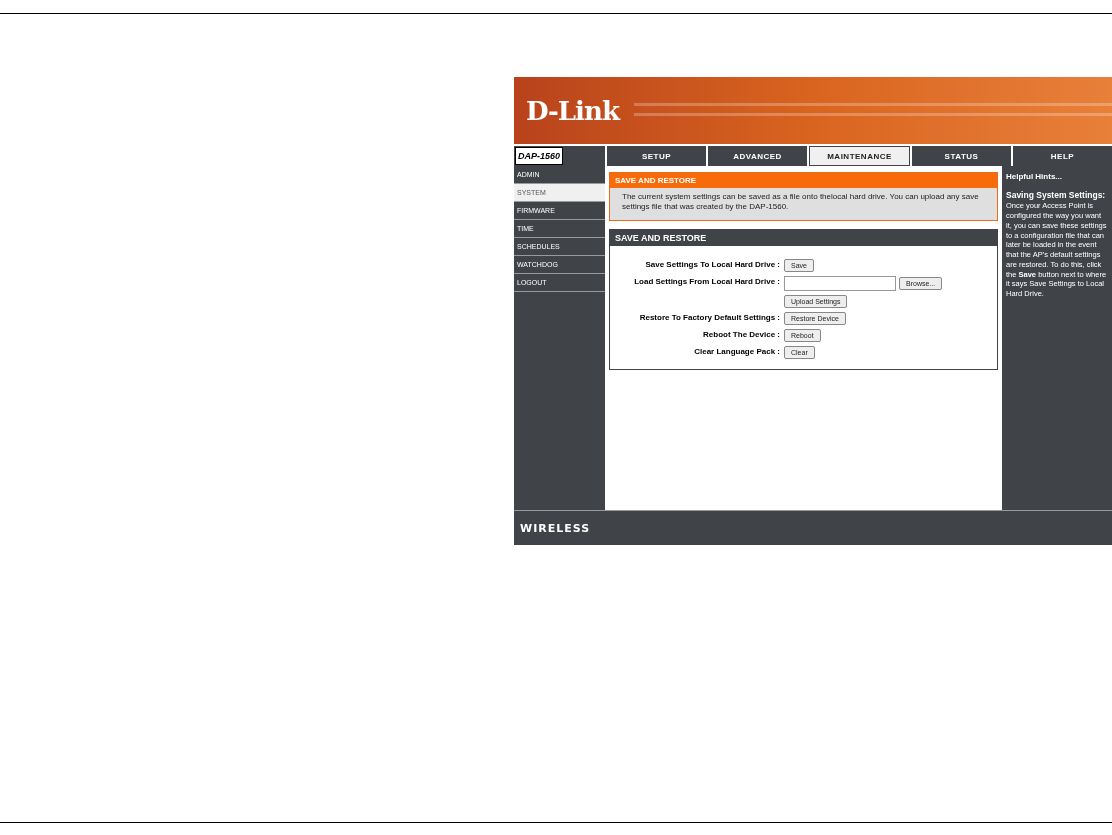  What do you see at coordinates (736, 351) in the screenshot?
I see `field-label: Clear Language Pack :` at bounding box center [736, 351].